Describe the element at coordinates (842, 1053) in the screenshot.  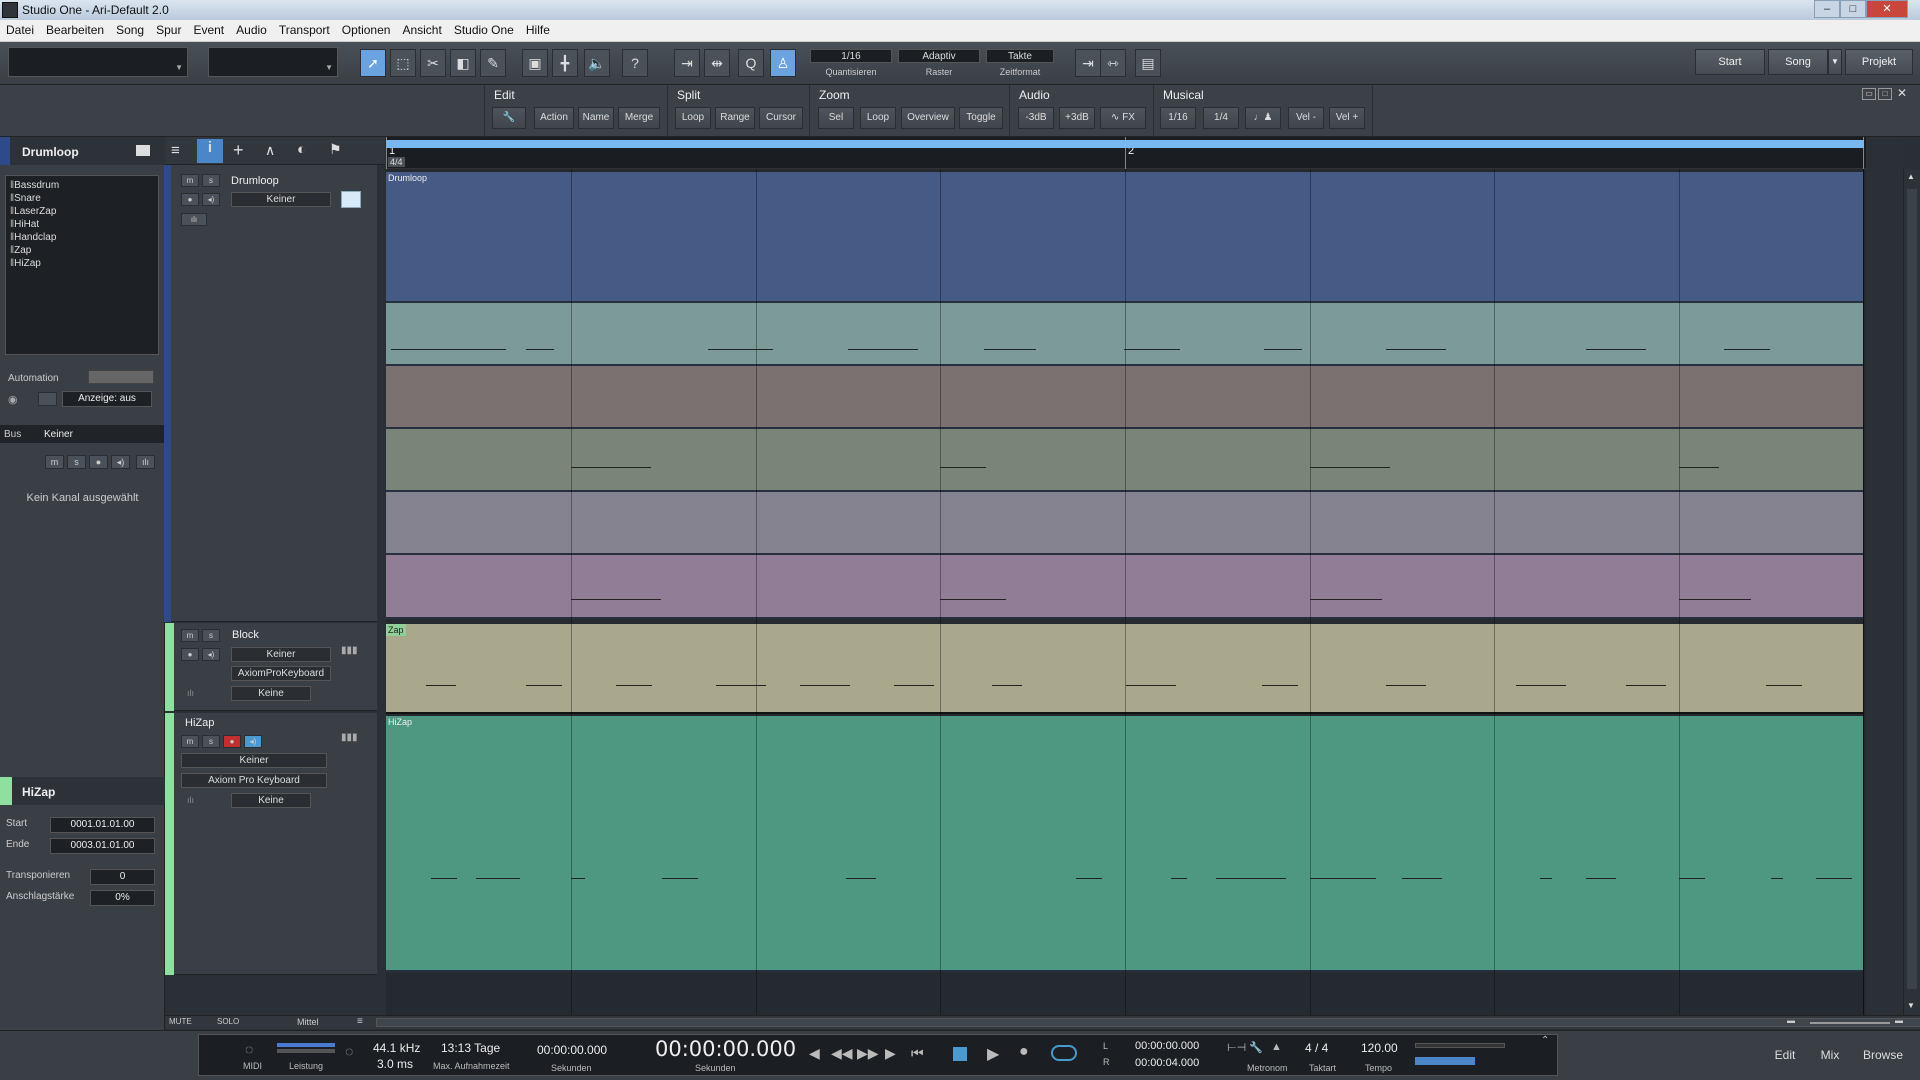
I see `rewind-icon: ◀◀` at that location.